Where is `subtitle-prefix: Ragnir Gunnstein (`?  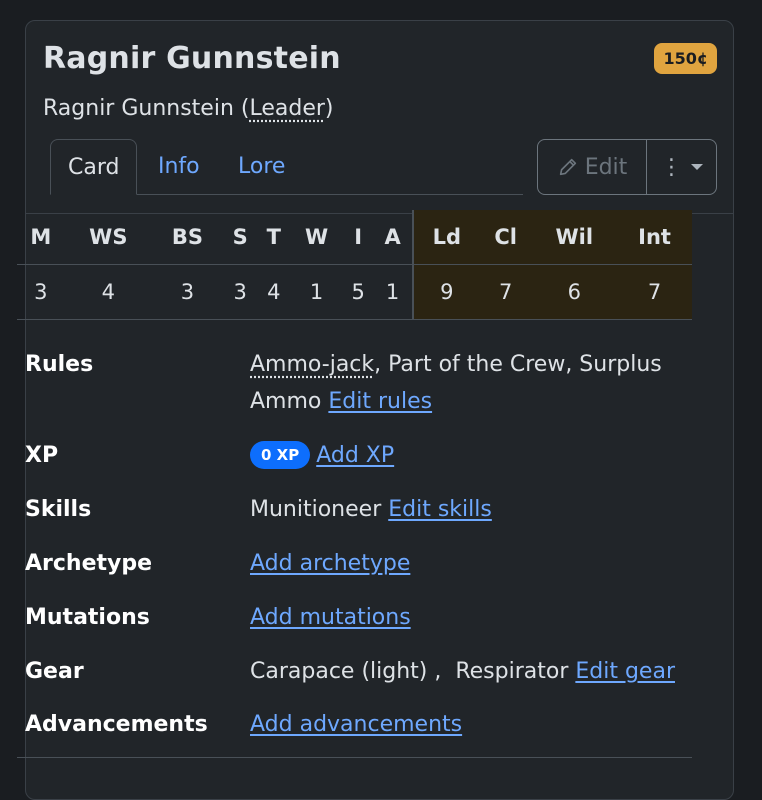
subtitle-prefix: Ragnir Gunnstein ( is located at coordinates (146, 108).